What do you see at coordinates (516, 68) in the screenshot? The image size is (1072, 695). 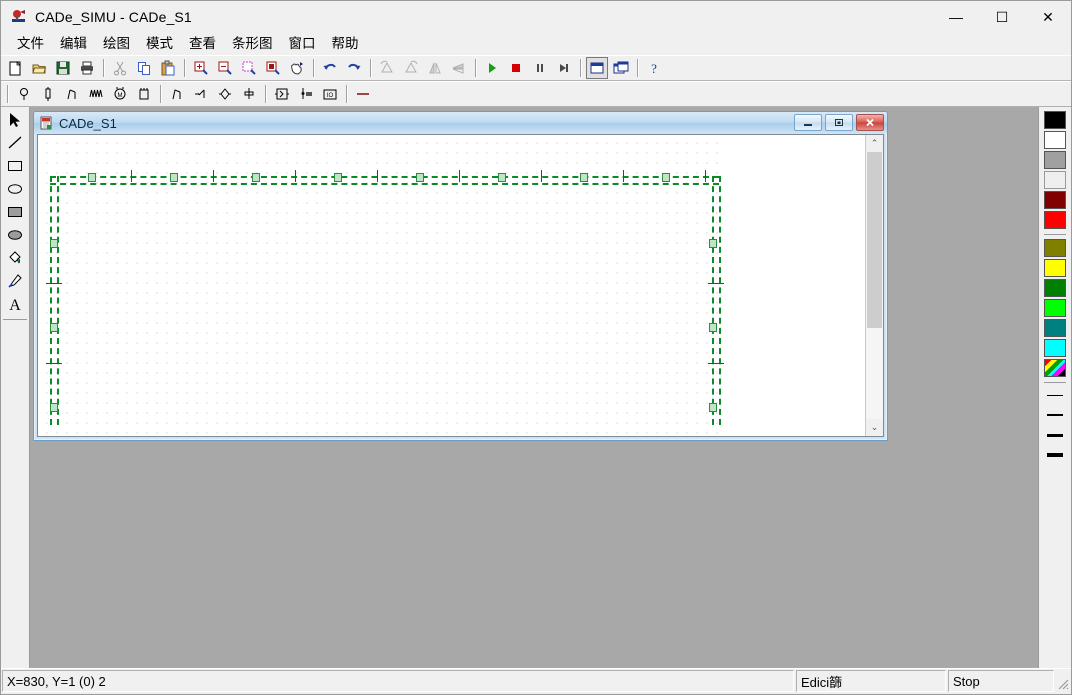 I see `stop-icon` at bounding box center [516, 68].